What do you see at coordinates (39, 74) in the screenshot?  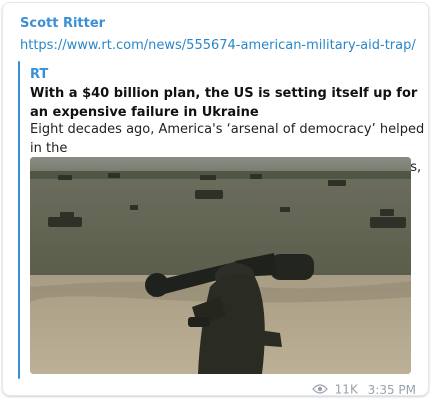 I see `preview-site-name: RT` at bounding box center [39, 74].